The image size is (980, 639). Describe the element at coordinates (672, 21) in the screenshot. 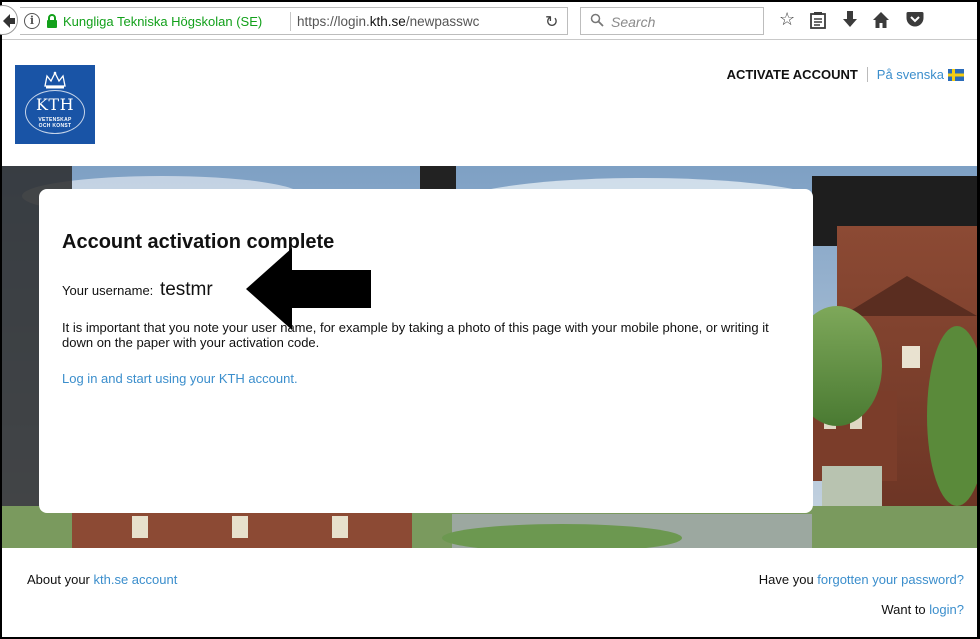

I see `search-bar: Search` at that location.